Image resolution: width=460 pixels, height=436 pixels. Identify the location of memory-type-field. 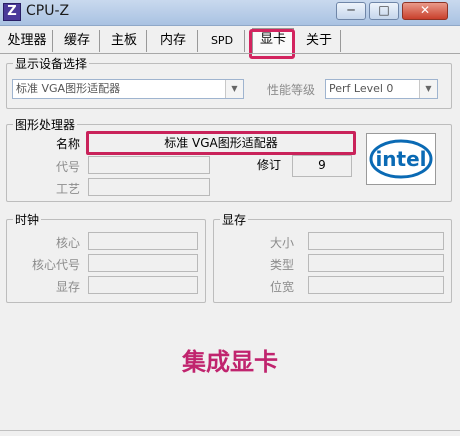
(376, 263).